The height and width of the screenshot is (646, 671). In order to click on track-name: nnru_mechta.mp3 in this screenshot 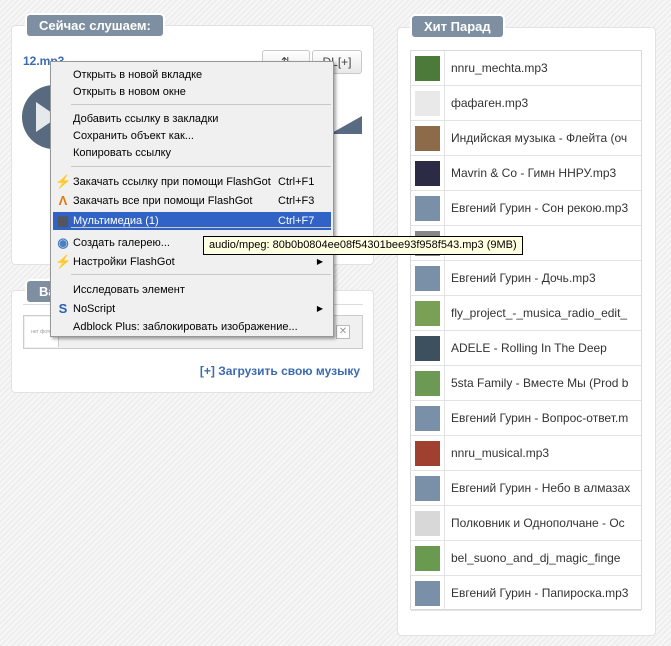, I will do `click(542, 68)`.